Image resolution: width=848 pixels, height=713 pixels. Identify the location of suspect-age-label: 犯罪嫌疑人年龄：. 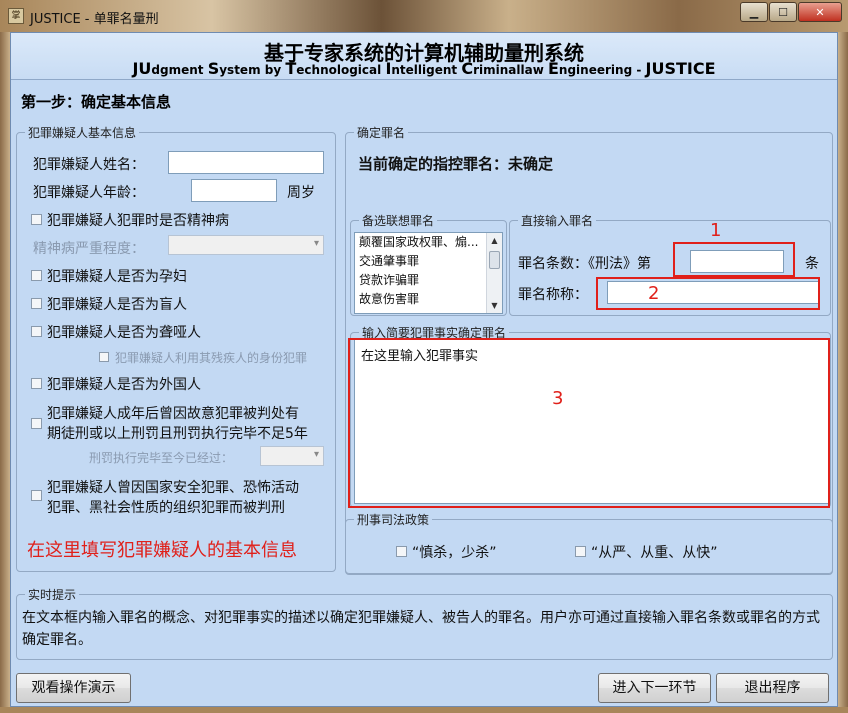
(89, 193).